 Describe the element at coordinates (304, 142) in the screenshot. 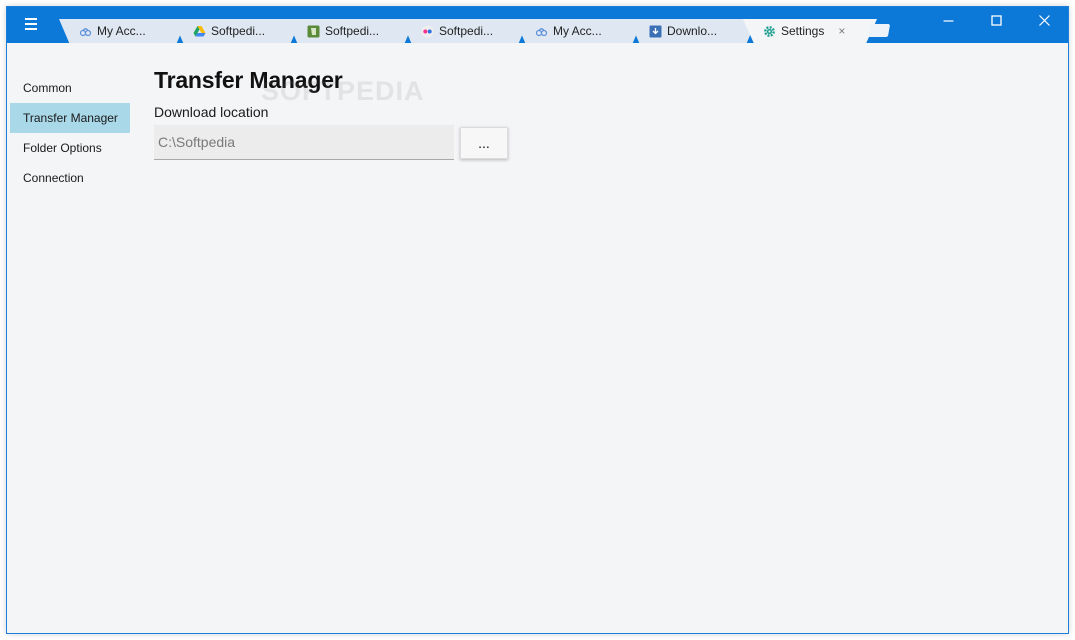

I see `download-path-input` at that location.